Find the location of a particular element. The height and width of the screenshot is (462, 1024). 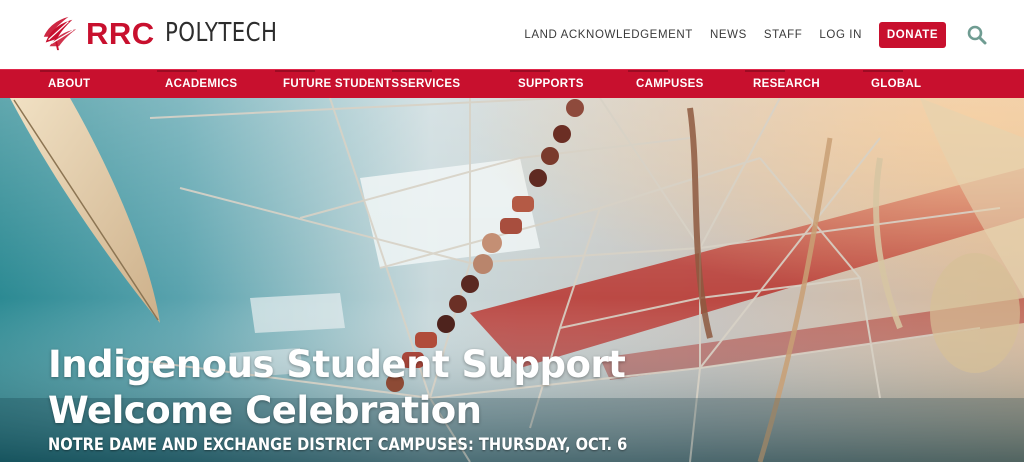

nav-item-about: ABOUT is located at coordinates (65, 84).